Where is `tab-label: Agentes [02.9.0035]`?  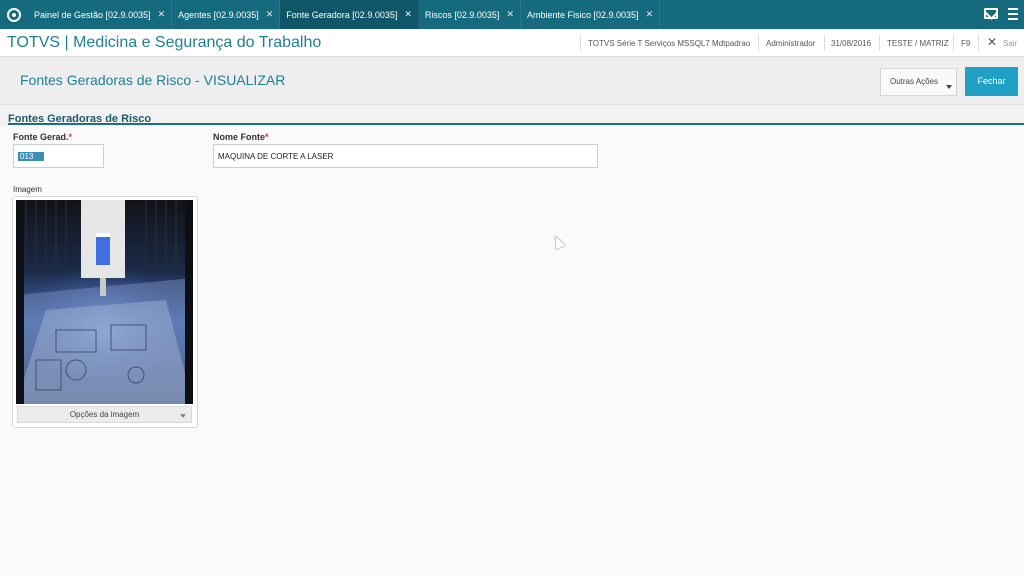 tab-label: Agentes [02.9.0035] is located at coordinates (218, 14).